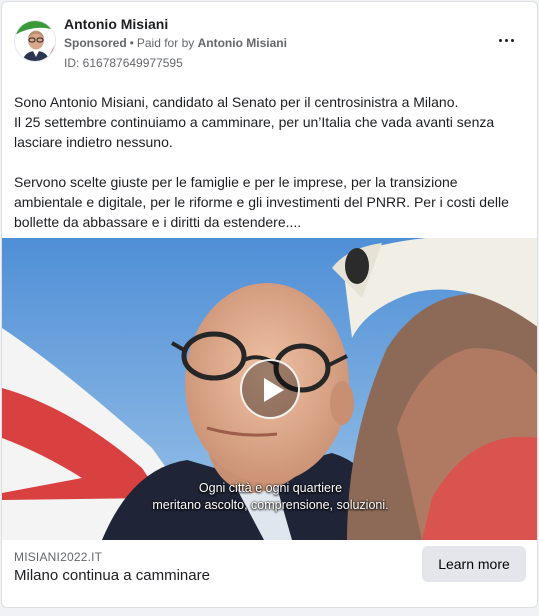  What do you see at coordinates (123, 63) in the screenshot?
I see `ad-id: ID: 616787649977595` at bounding box center [123, 63].